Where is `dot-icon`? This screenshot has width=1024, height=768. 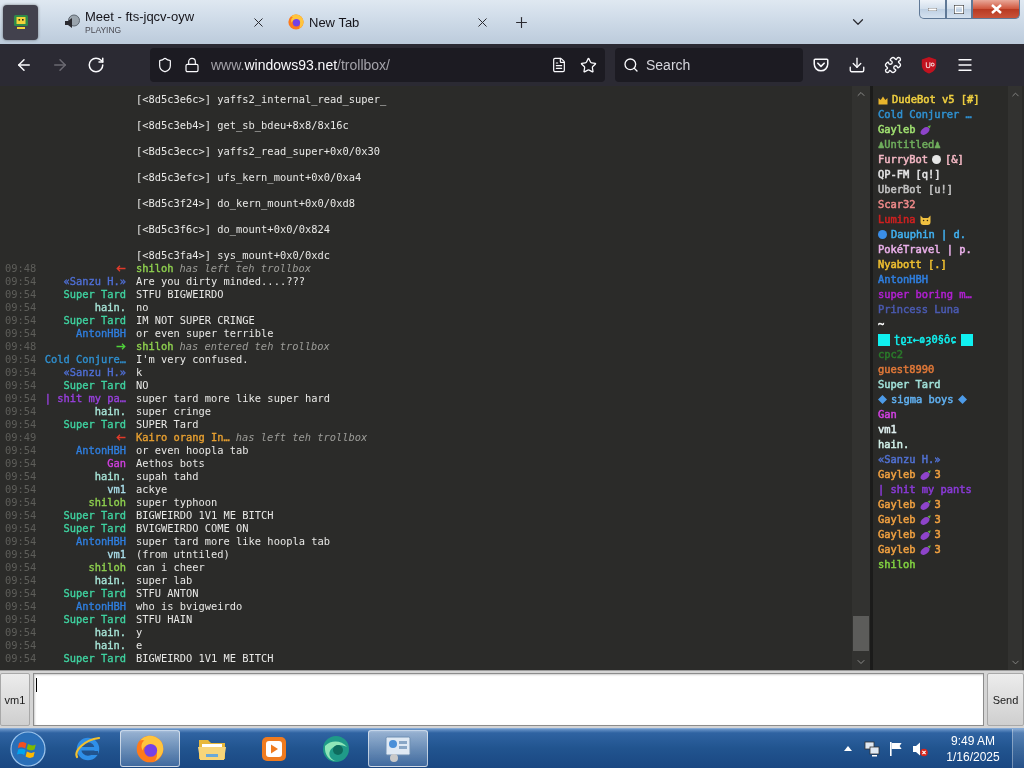 dot-icon is located at coordinates (882, 234).